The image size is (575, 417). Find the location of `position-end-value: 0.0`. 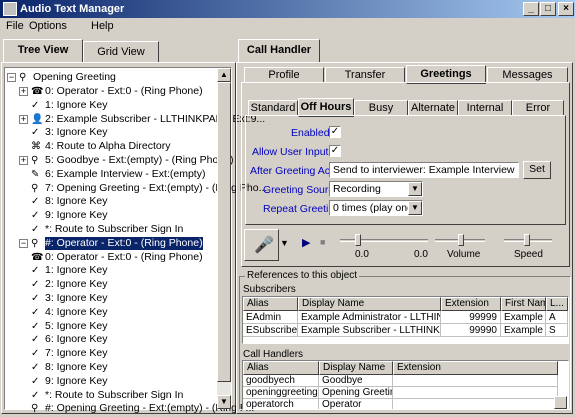

position-end-value: 0.0 is located at coordinates (421, 254).